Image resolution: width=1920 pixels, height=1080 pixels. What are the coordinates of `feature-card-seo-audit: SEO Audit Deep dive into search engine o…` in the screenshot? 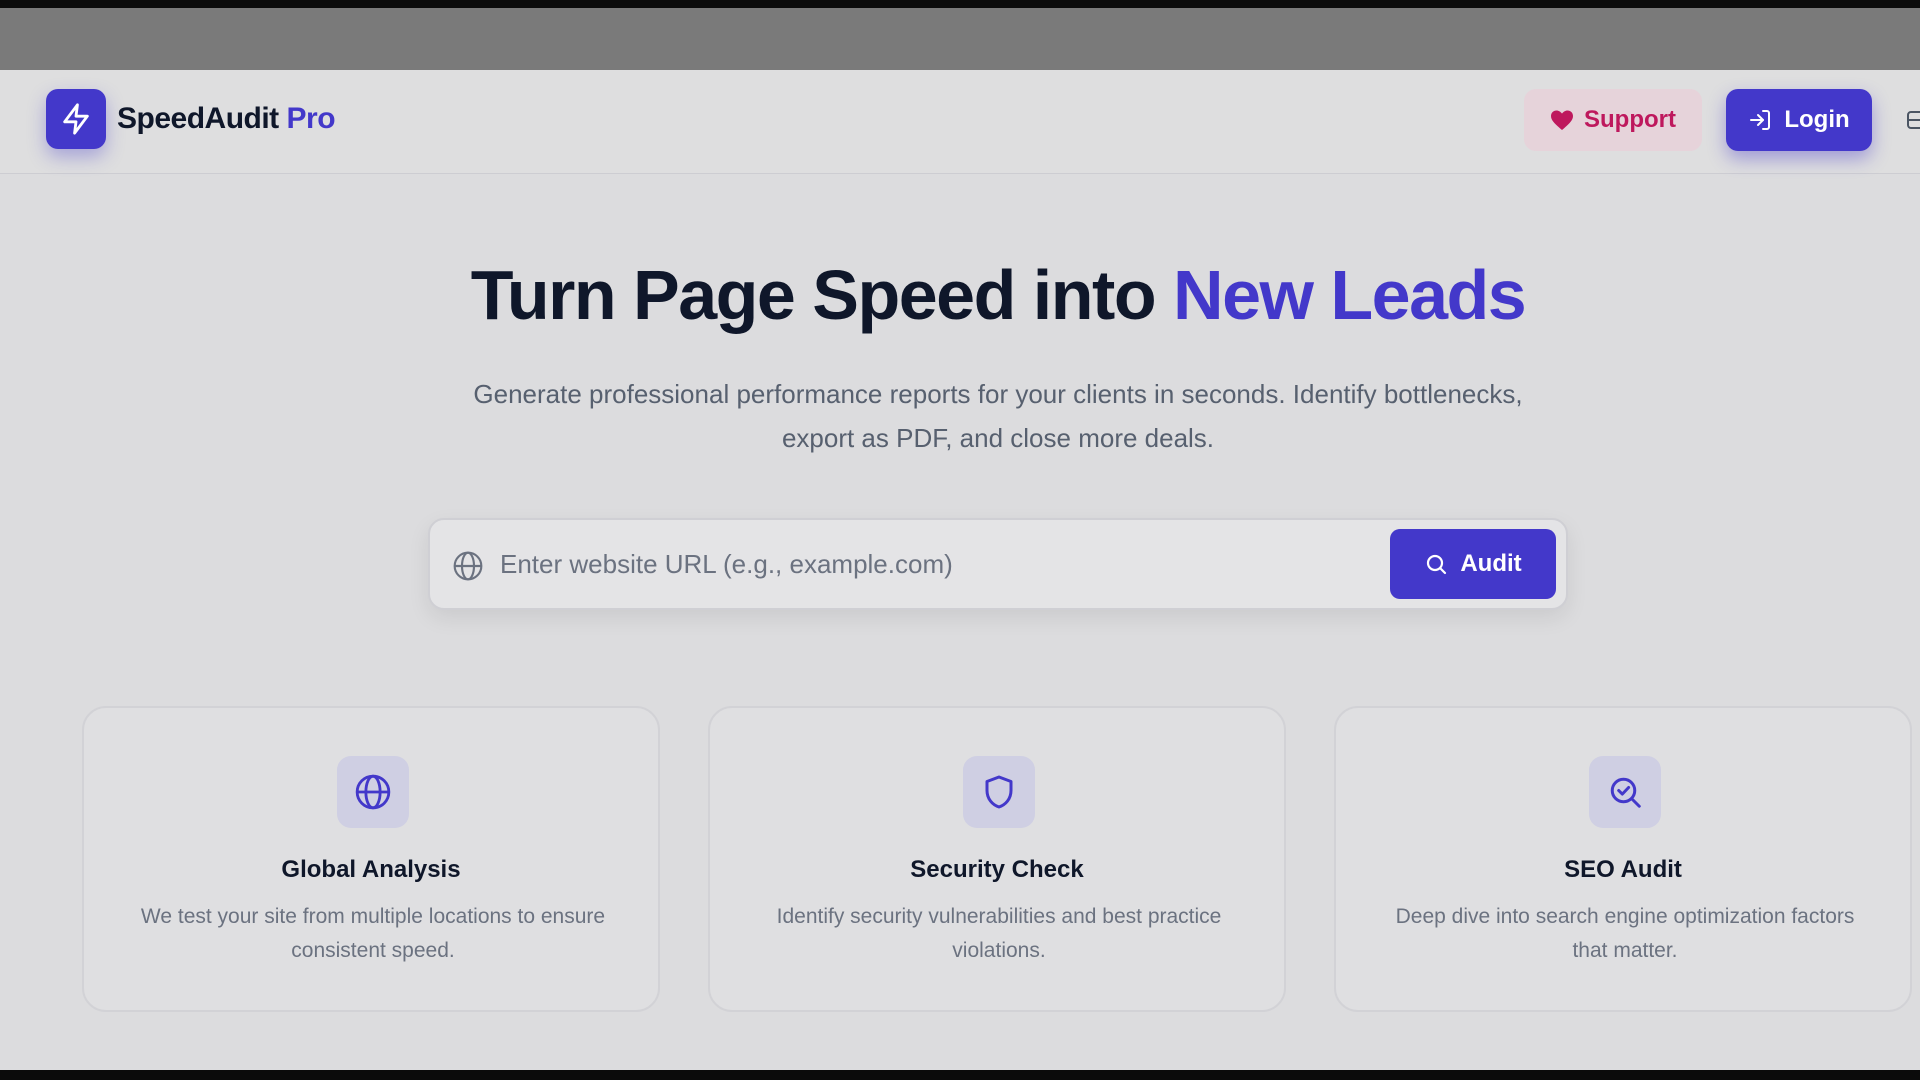 It's located at (1623, 859).